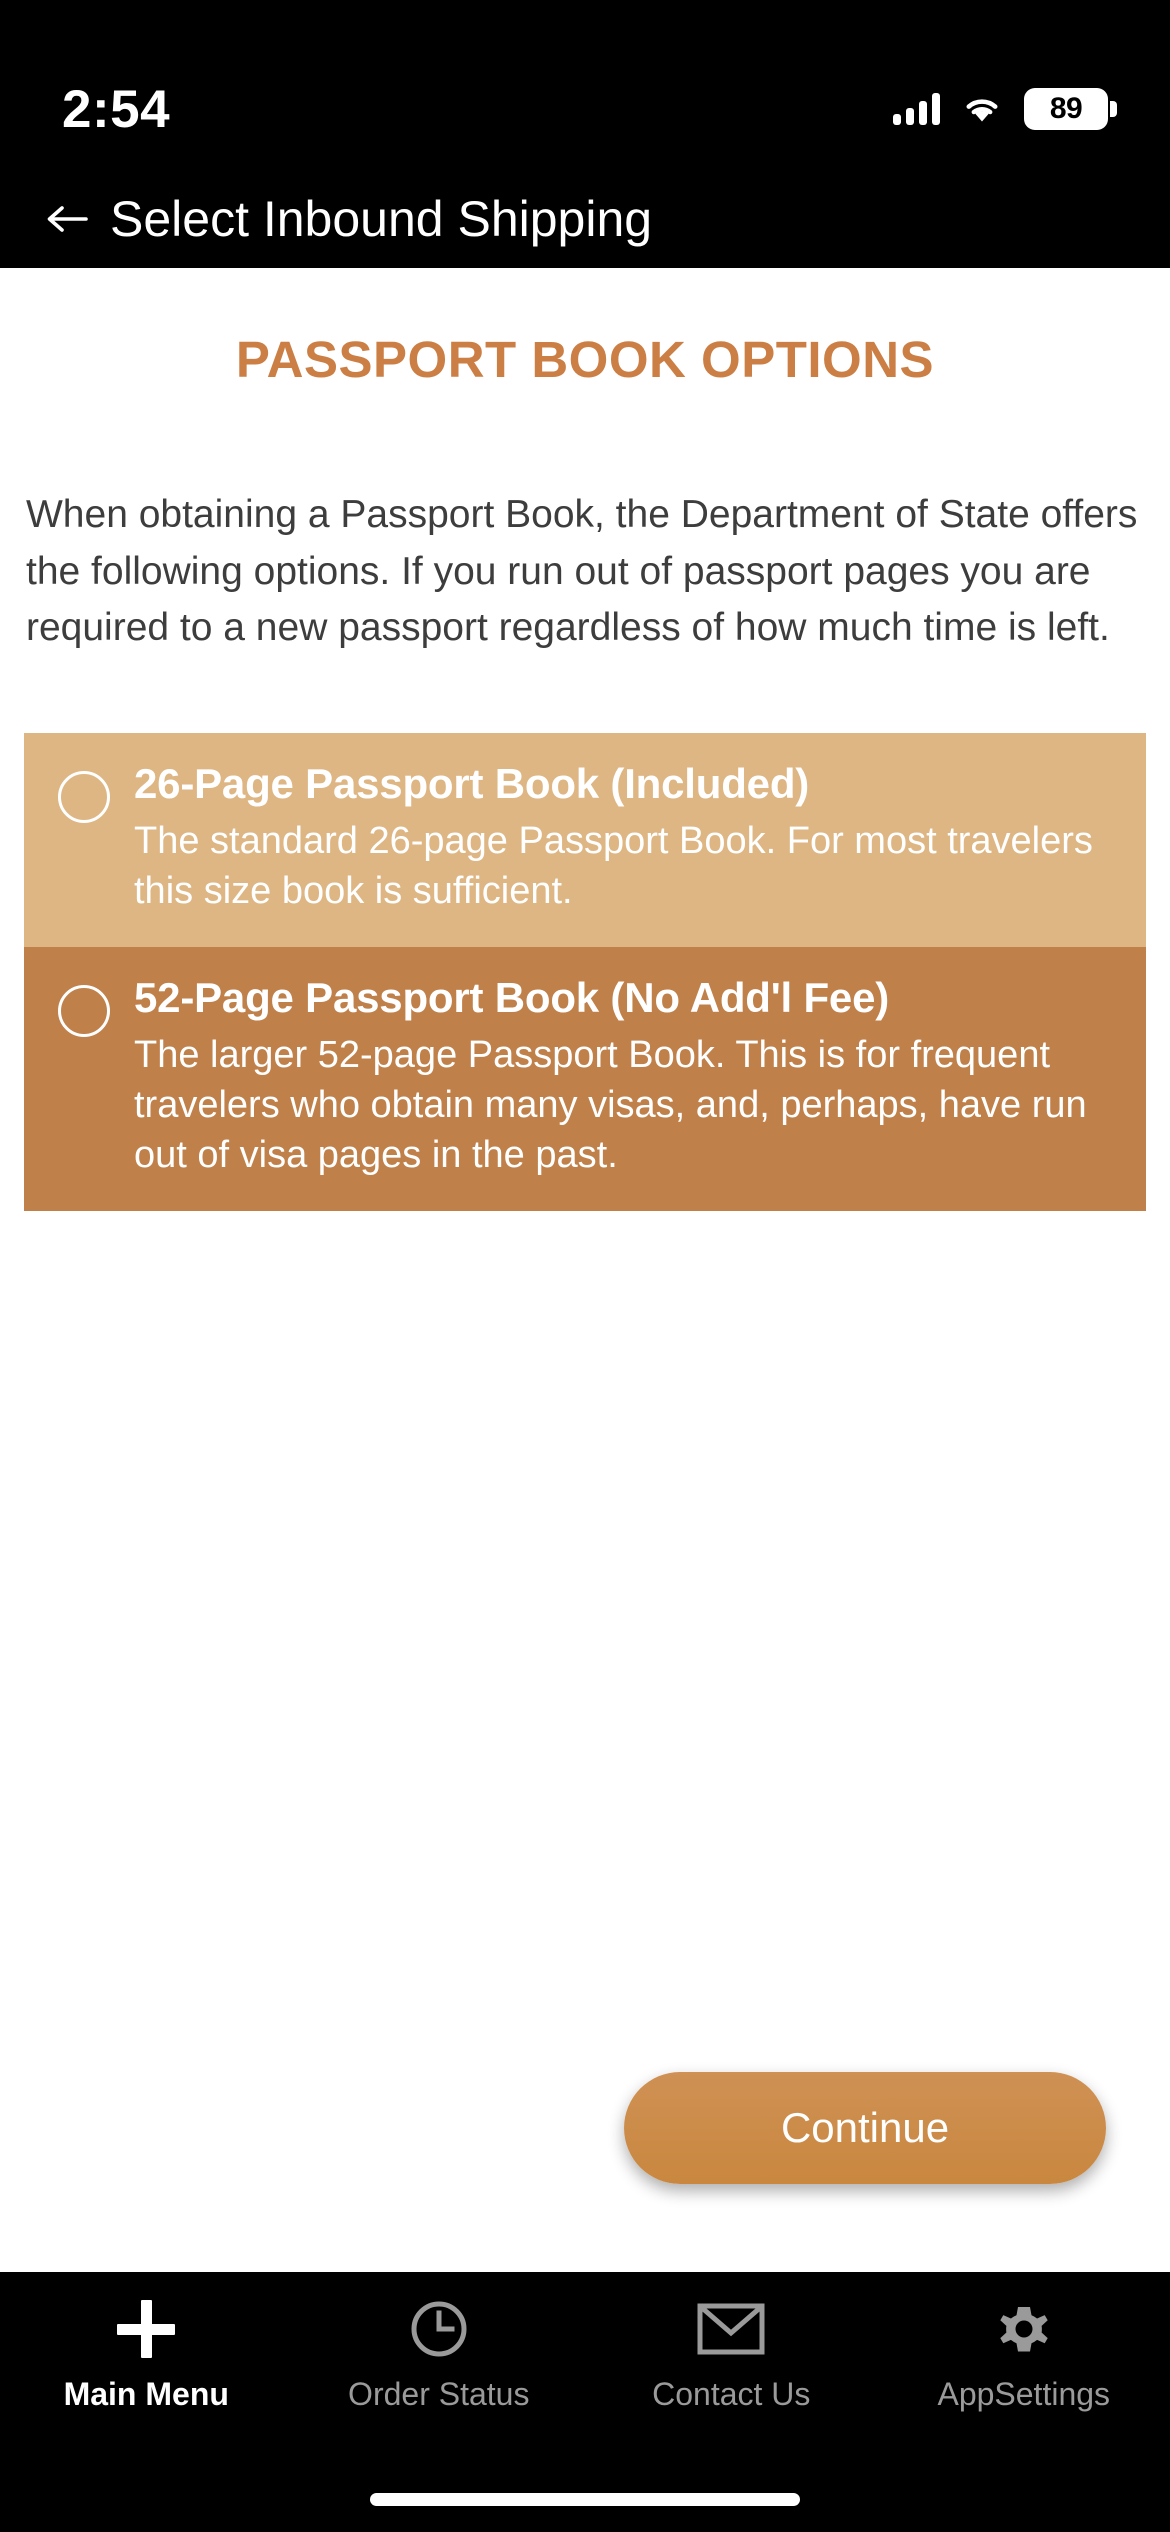  What do you see at coordinates (731, 2329) in the screenshot?
I see `envelope-icon` at bounding box center [731, 2329].